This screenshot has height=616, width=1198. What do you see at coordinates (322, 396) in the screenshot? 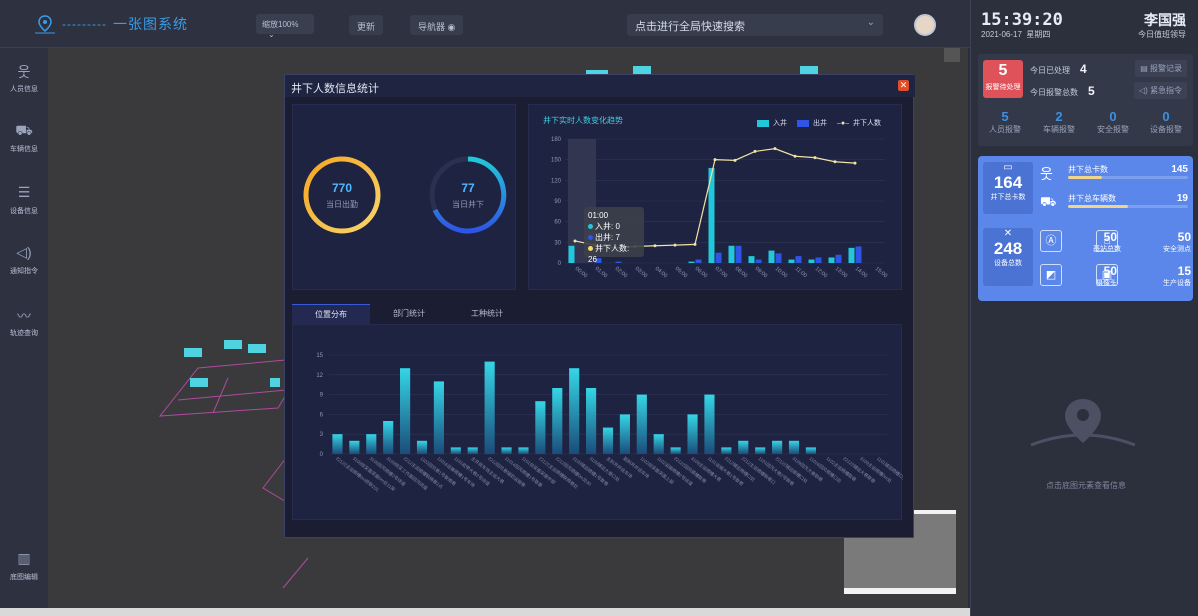
I see `location-y-tick: 9` at bounding box center [322, 396].